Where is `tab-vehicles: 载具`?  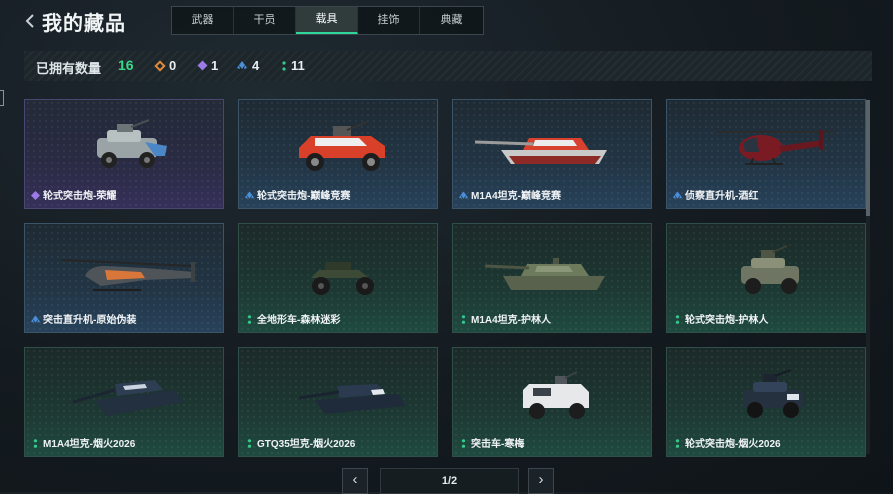 tab-vehicles: 载具 is located at coordinates (327, 20).